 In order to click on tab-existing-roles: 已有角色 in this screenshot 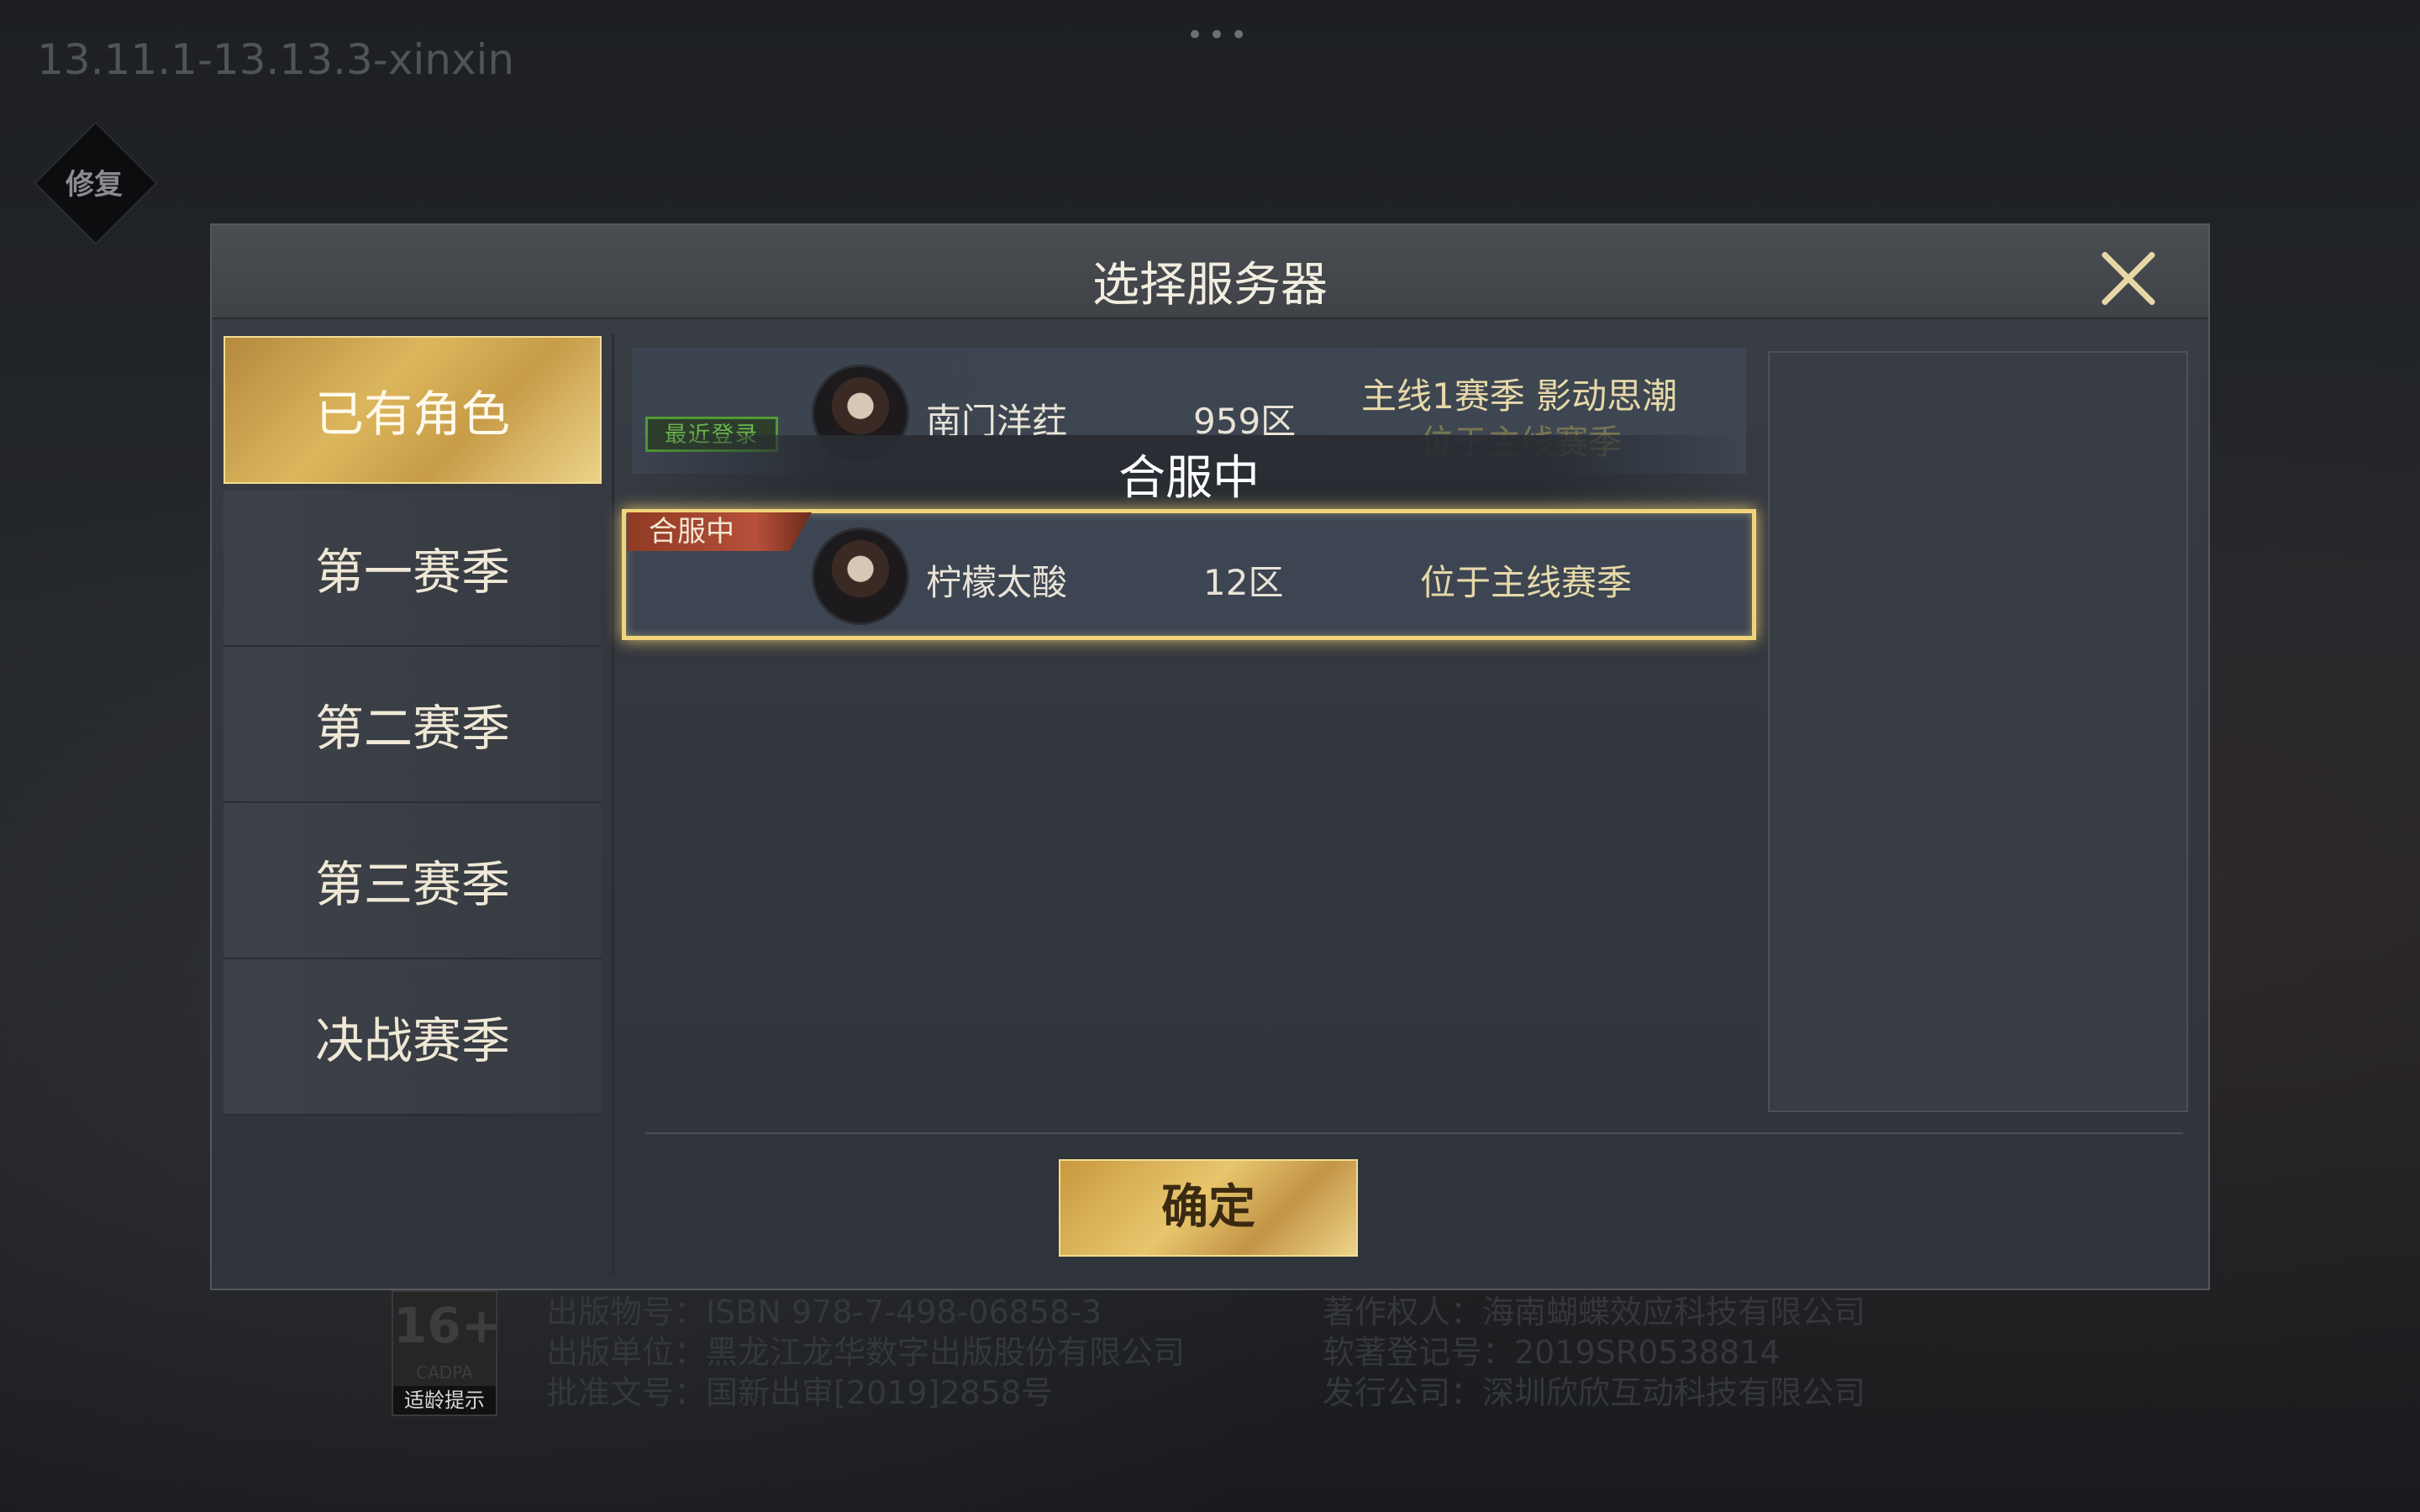, I will do `click(413, 410)`.